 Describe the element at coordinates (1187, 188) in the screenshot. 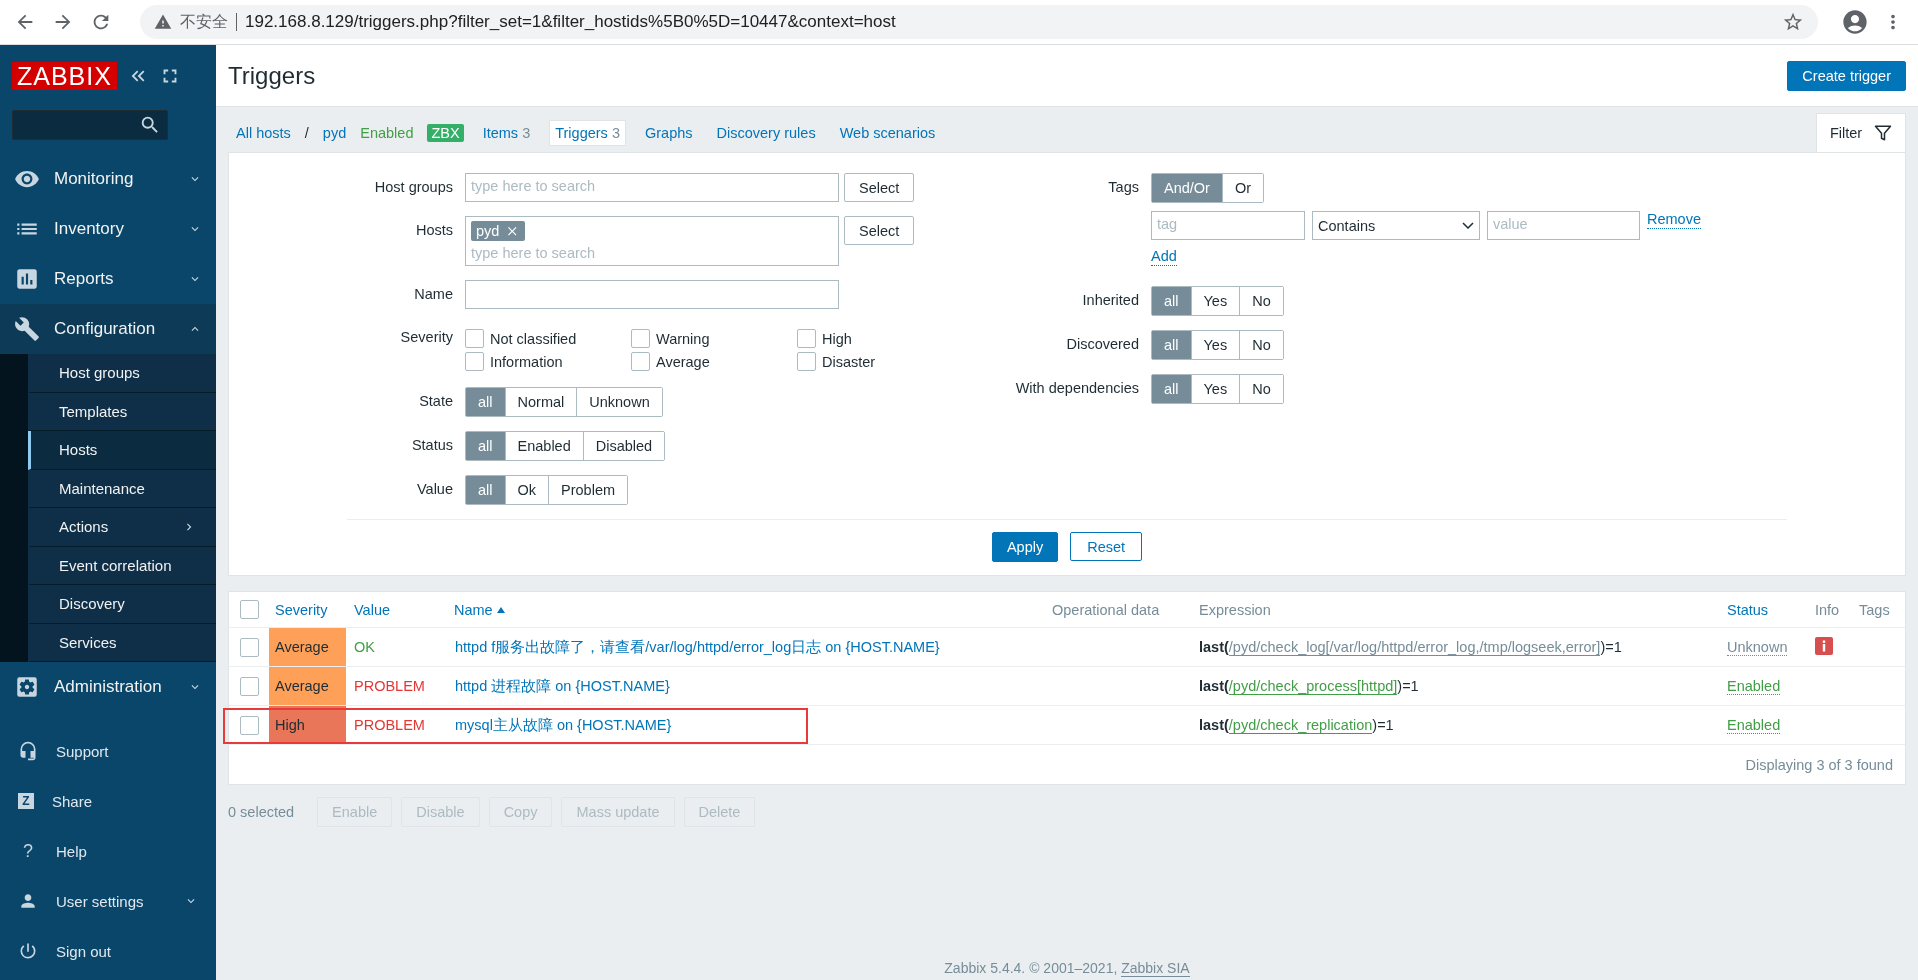

I see `segment-button: And/Or` at that location.